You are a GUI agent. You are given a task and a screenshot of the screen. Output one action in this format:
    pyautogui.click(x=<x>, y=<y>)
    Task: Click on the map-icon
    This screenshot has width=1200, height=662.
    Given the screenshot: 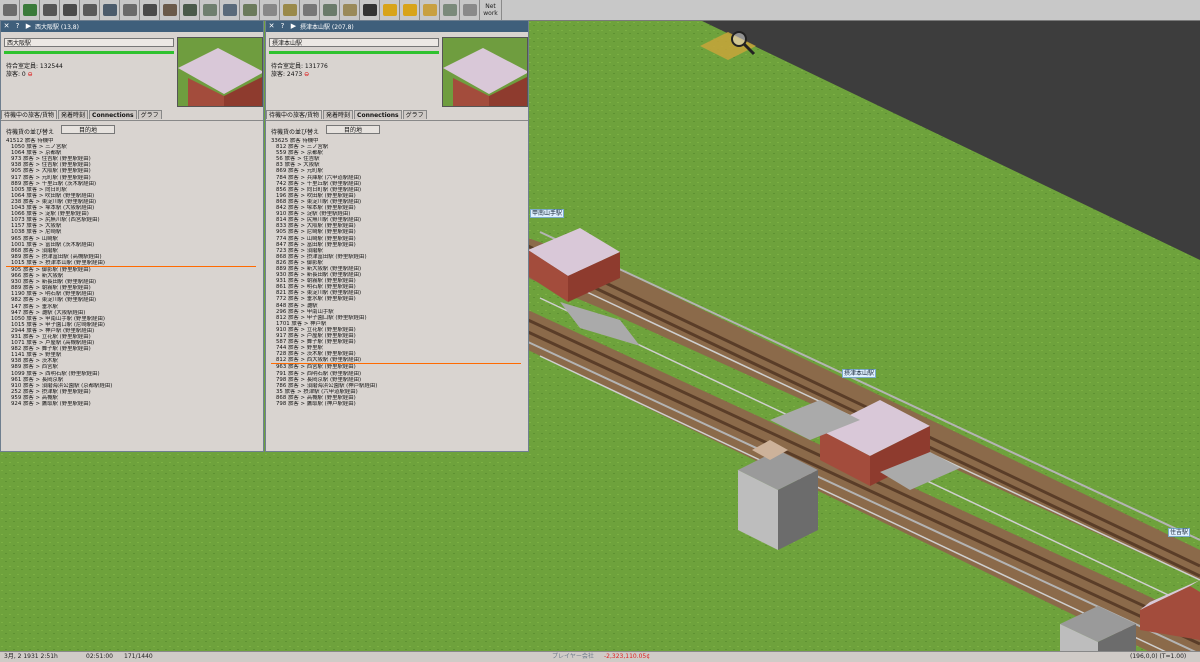 What is the action you would take?
    pyautogui.click(x=30, y=10)
    